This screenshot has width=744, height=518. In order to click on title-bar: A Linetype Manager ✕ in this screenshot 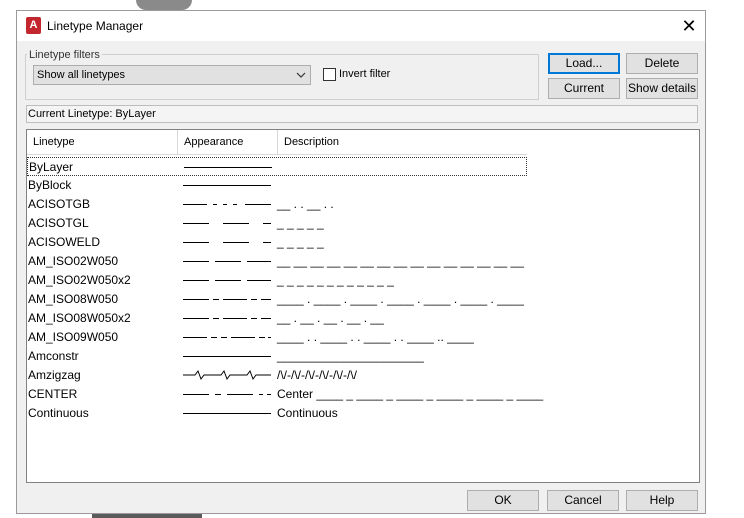, I will do `click(361, 26)`.